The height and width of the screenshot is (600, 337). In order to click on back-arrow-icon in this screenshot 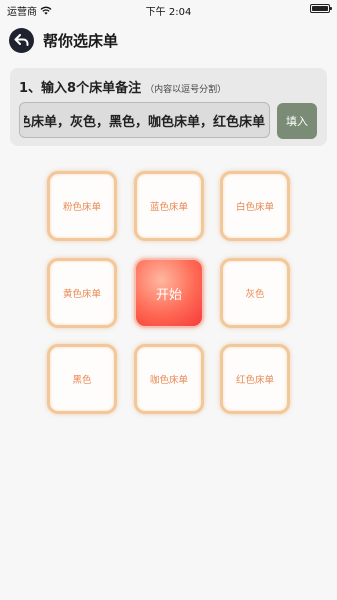, I will do `click(21, 40)`.